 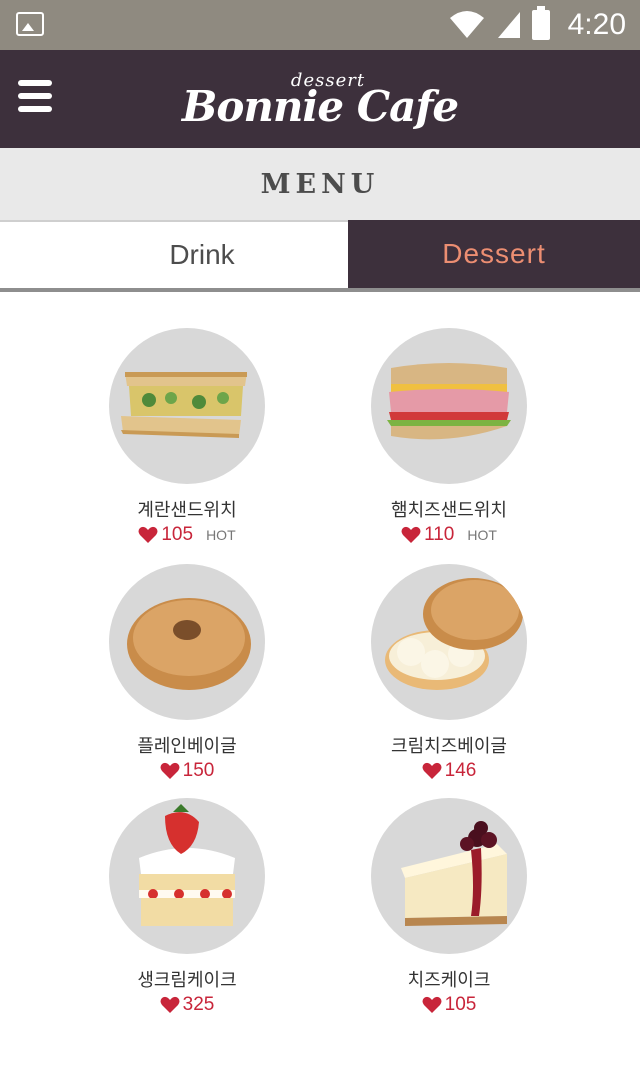 I want to click on category-tabs: Drink Dessert, so click(x=320, y=256).